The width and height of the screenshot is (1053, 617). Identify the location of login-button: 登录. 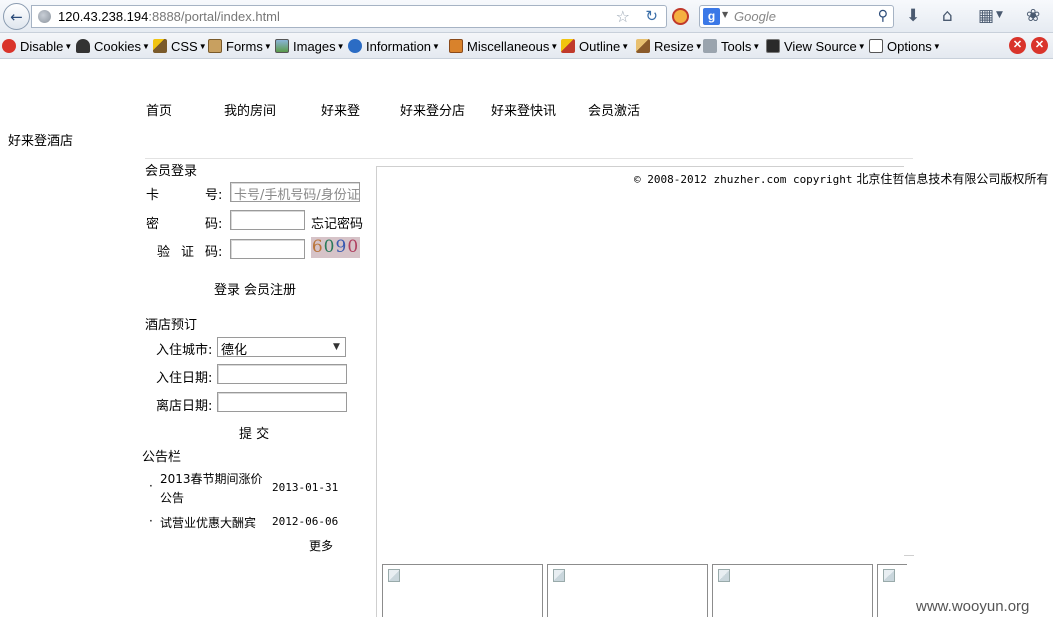
(227, 288).